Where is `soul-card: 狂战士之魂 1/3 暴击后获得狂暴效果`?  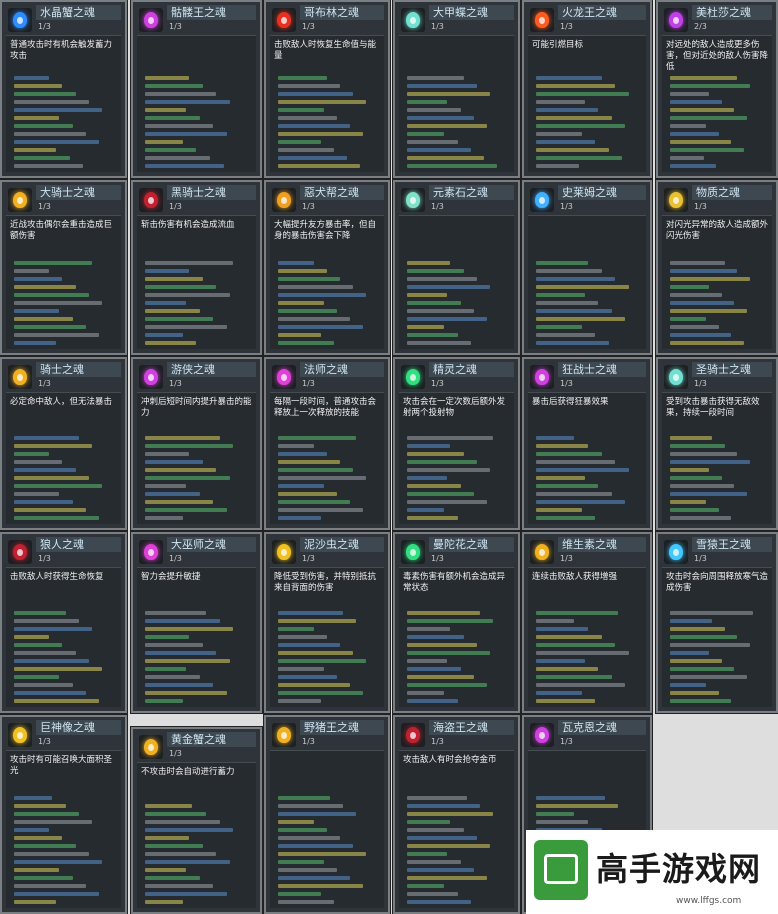 soul-card: 狂战士之魂 1/3 暴击后获得狂暴效果 is located at coordinates (587, 443).